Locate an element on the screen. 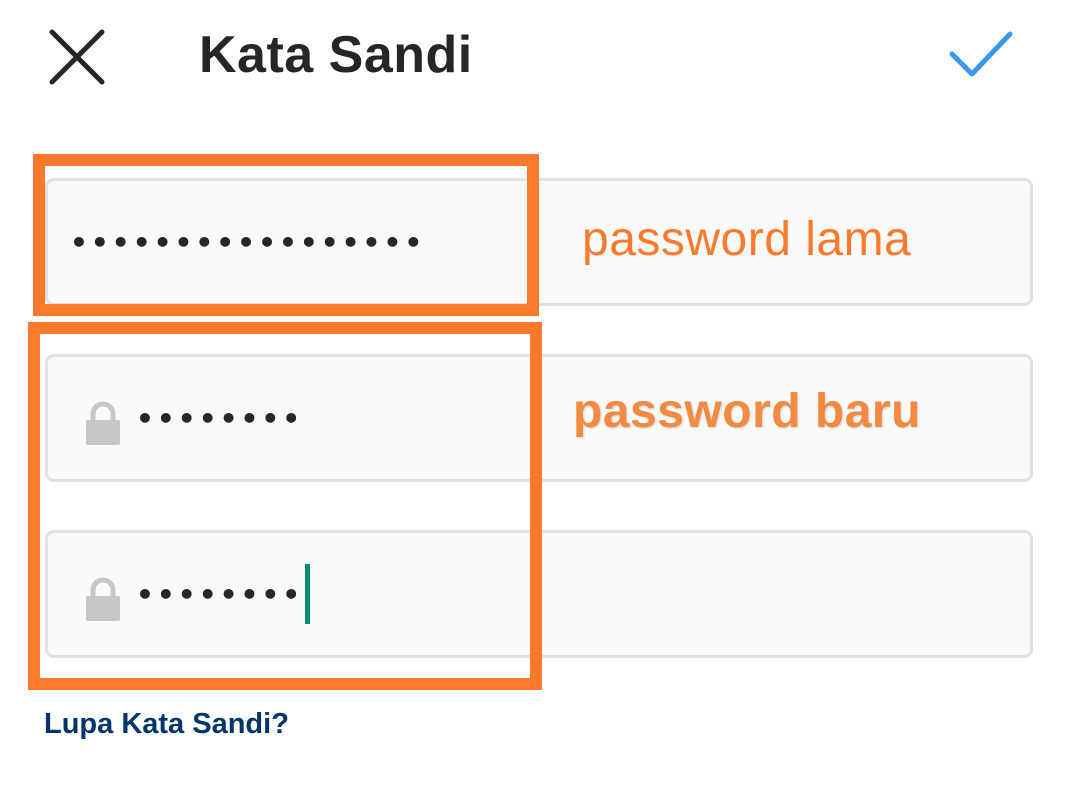 The height and width of the screenshot is (798, 1080). checkmark-icon is located at coordinates (981, 54).